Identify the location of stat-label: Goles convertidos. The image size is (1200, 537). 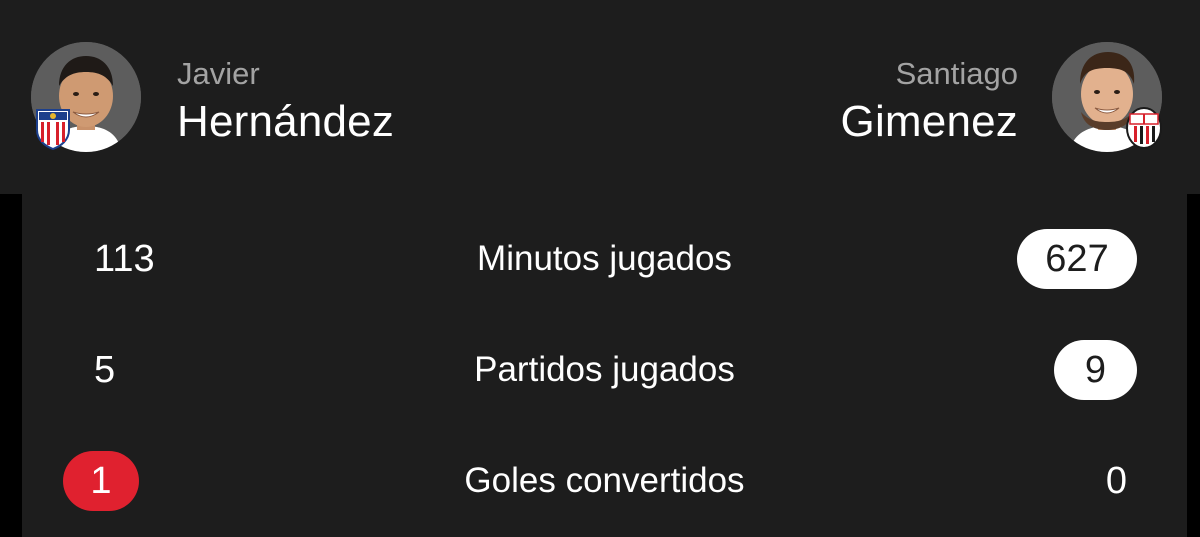
(604, 480).